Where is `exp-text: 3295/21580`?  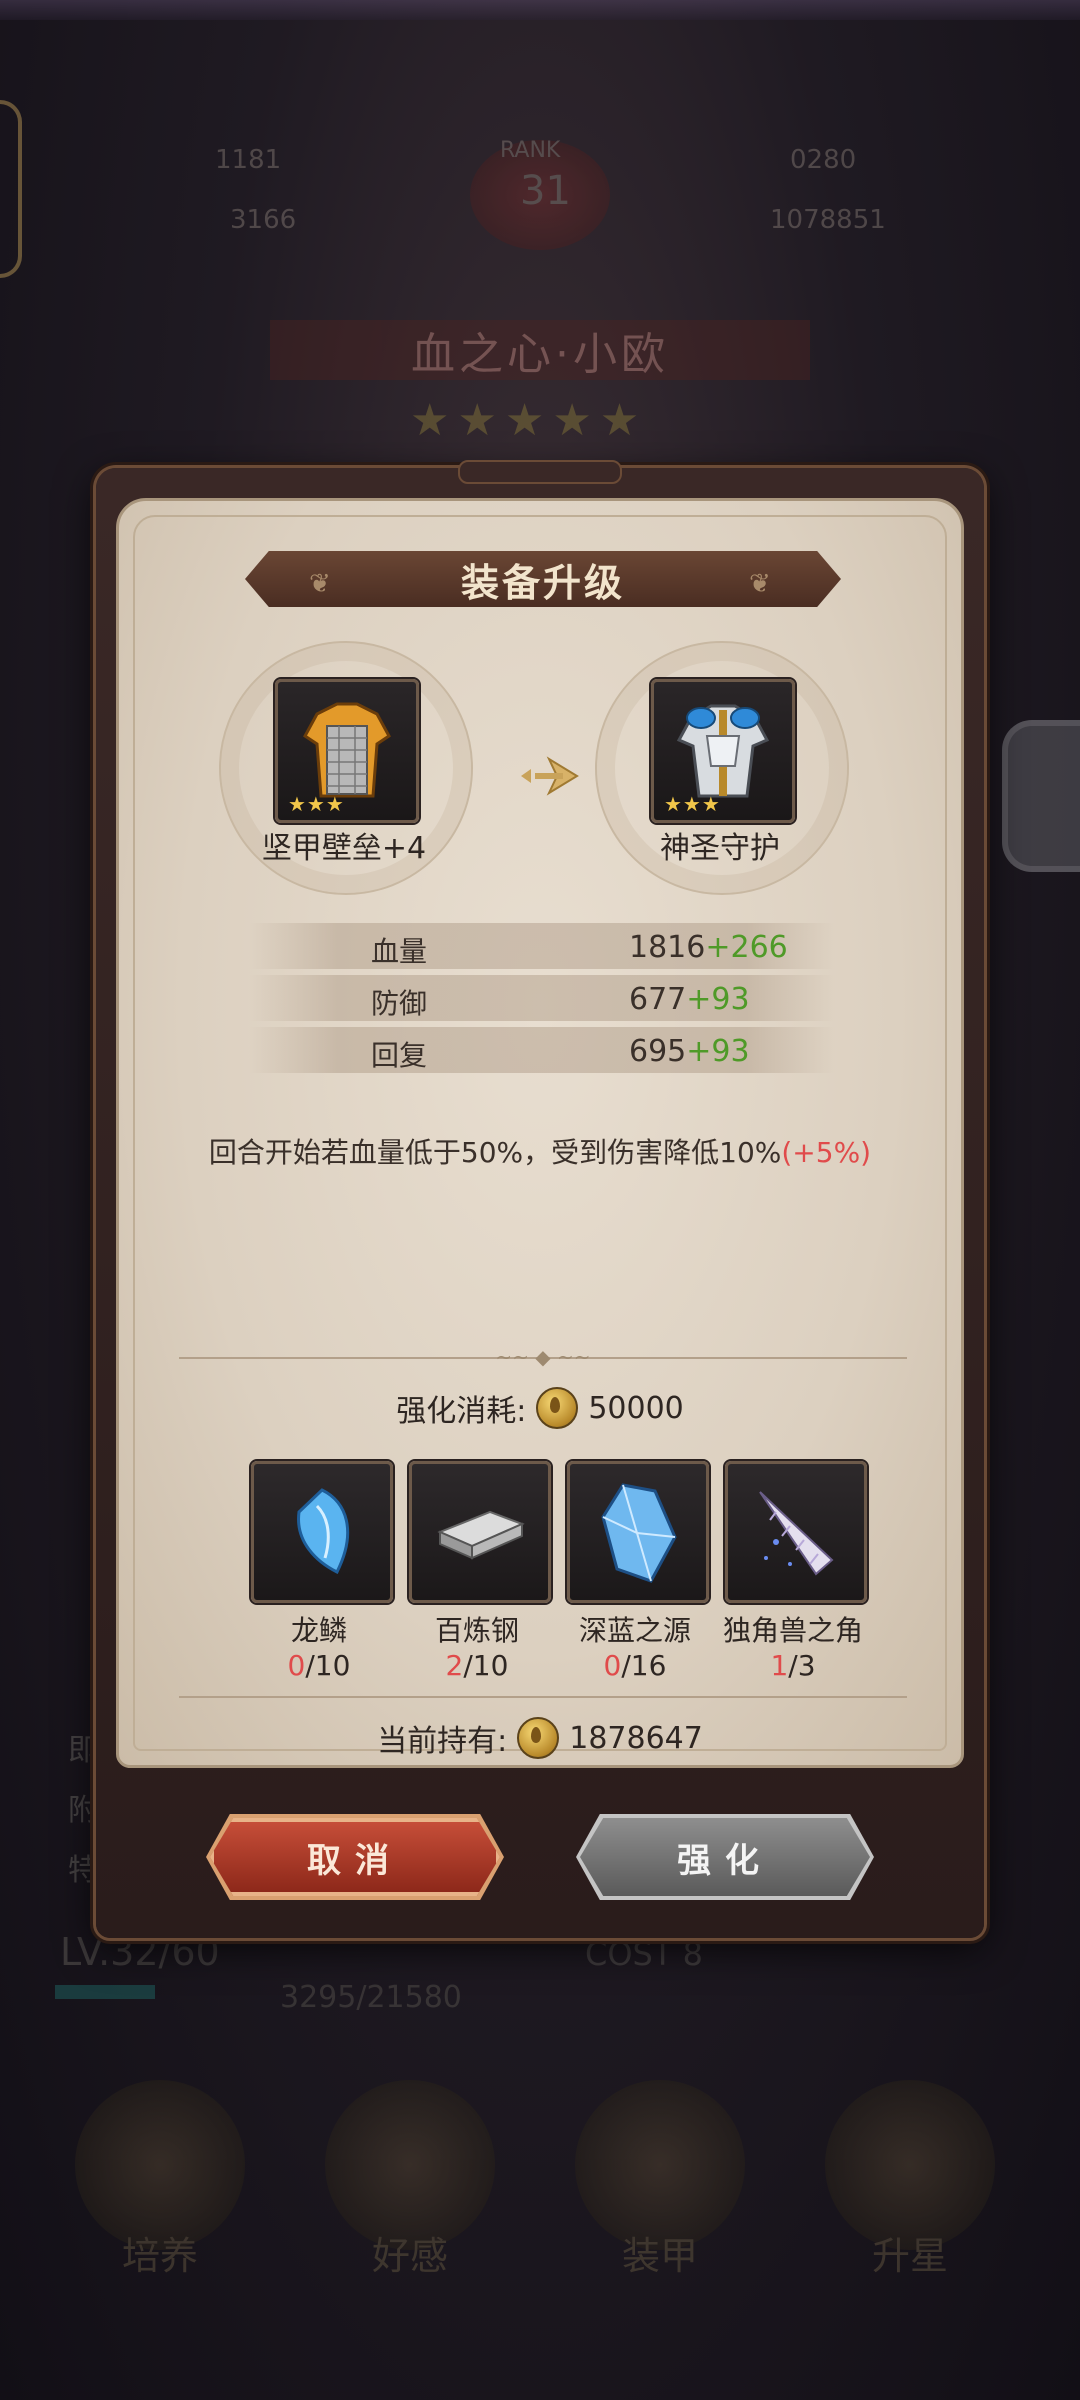 exp-text: 3295/21580 is located at coordinates (371, 1997).